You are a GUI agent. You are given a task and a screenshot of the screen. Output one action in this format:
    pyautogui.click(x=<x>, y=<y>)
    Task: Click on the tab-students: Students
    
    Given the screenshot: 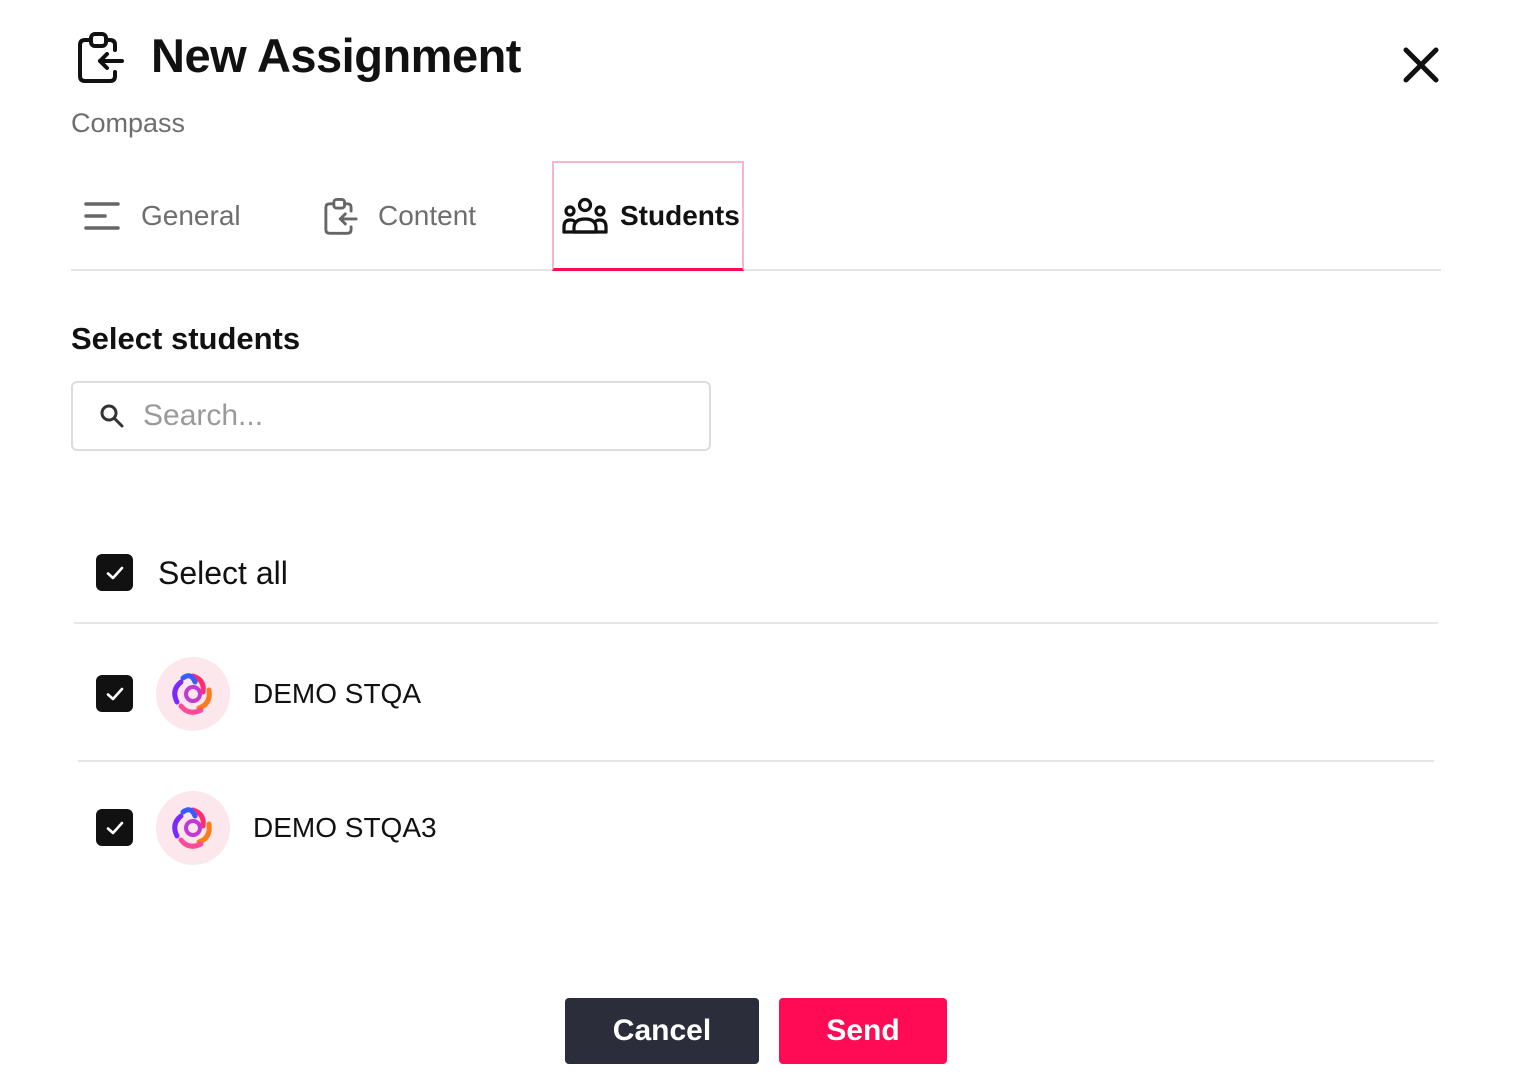 What is the action you would take?
    pyautogui.click(x=648, y=216)
    